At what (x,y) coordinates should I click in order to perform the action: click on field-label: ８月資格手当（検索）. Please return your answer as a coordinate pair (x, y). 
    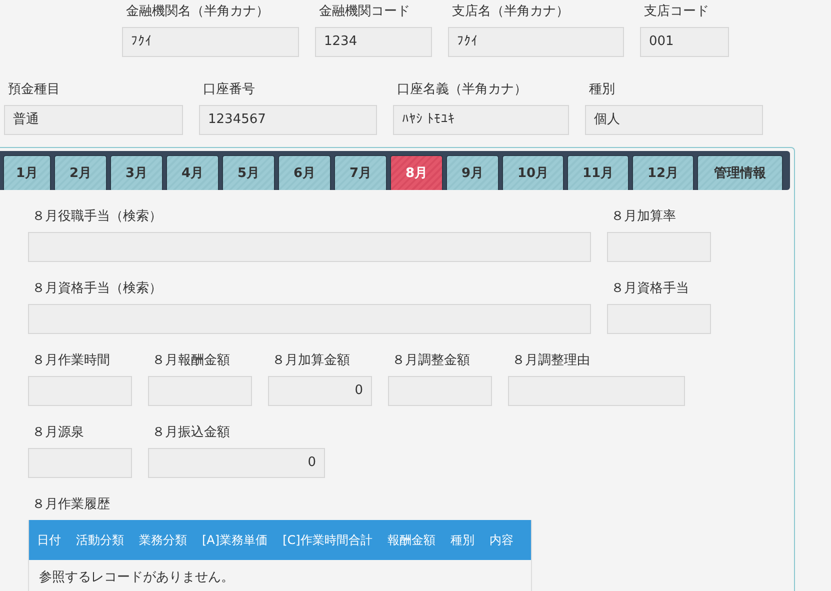
    Looking at the image, I should click on (97, 289).